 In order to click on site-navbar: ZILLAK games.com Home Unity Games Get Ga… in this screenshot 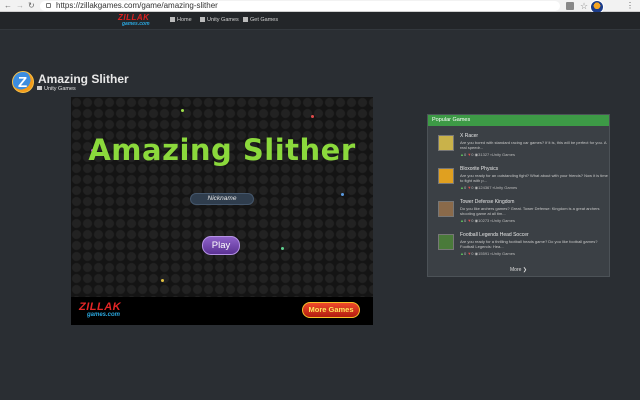, I will do `click(320, 21)`.